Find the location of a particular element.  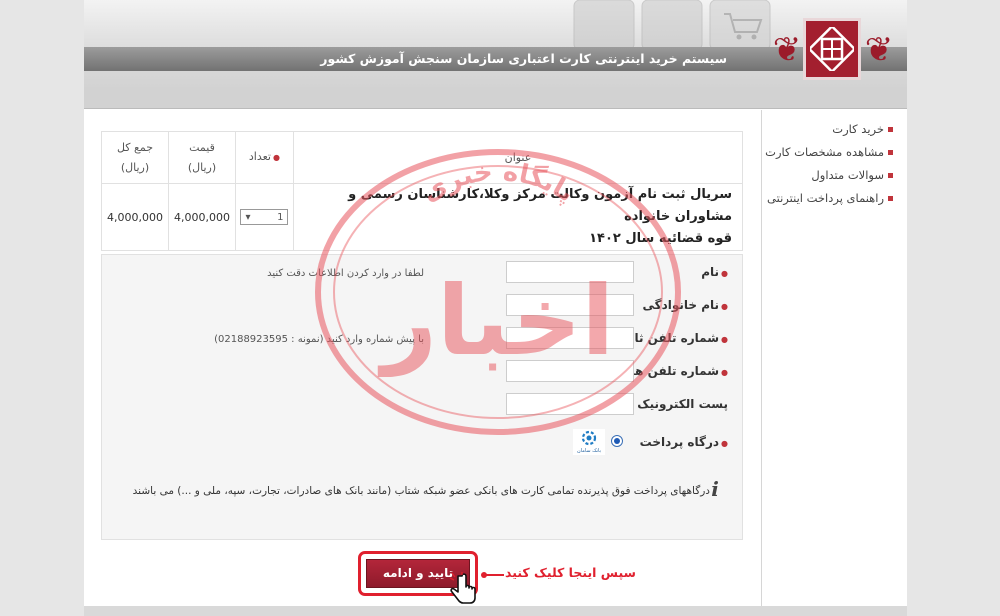

hand-pointer-icon is located at coordinates (462, 588).